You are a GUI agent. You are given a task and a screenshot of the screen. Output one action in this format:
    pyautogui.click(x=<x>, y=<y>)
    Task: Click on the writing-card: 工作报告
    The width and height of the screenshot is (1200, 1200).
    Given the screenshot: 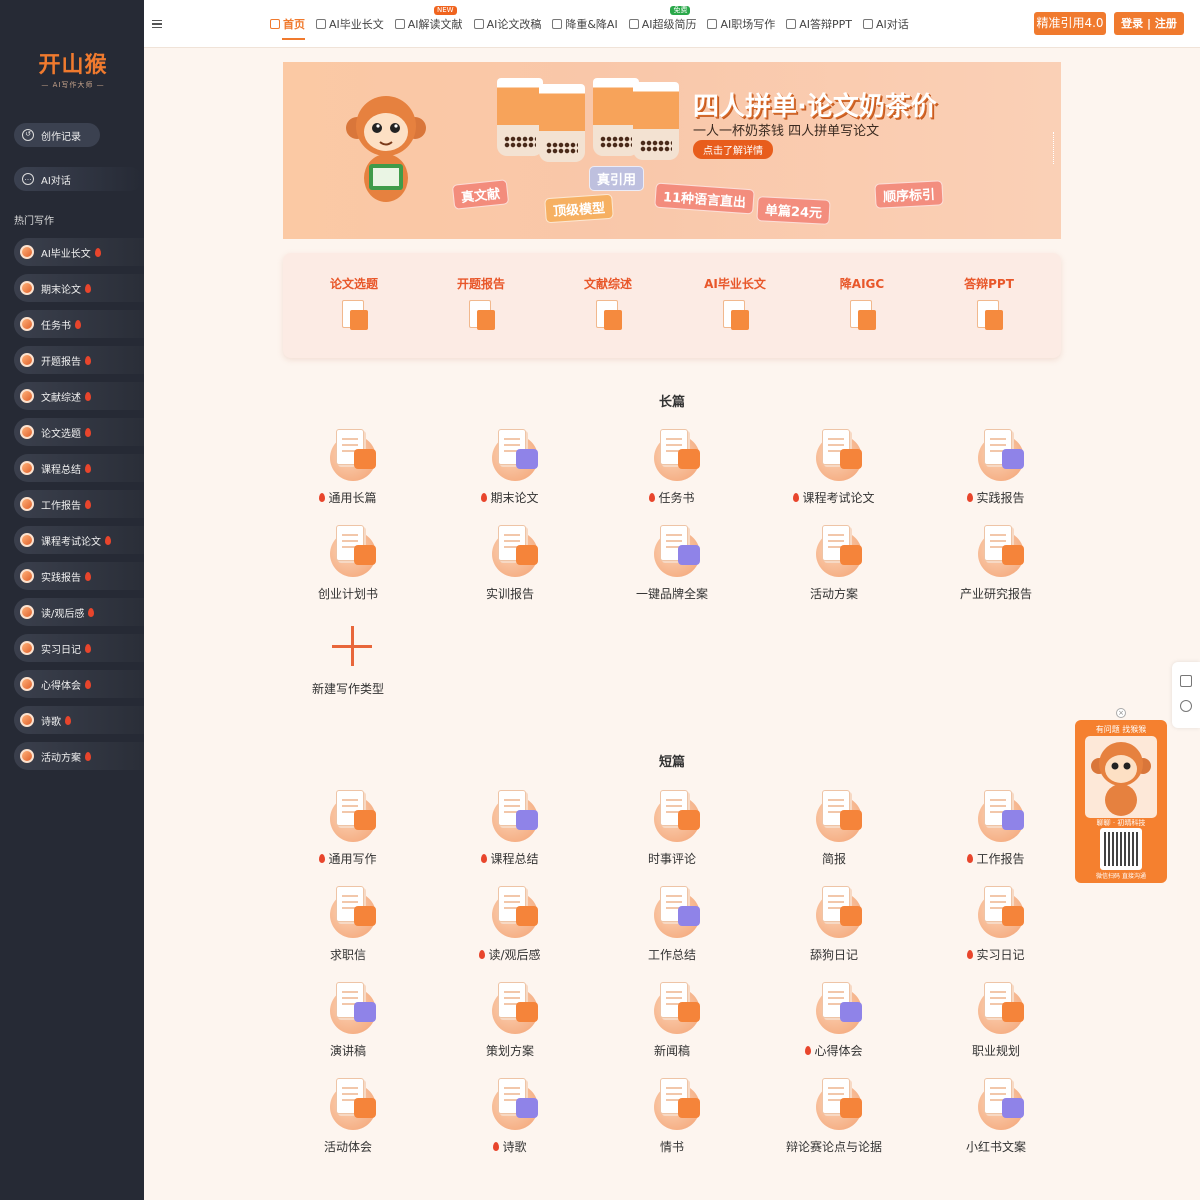 What is the action you would take?
    pyautogui.click(x=996, y=831)
    